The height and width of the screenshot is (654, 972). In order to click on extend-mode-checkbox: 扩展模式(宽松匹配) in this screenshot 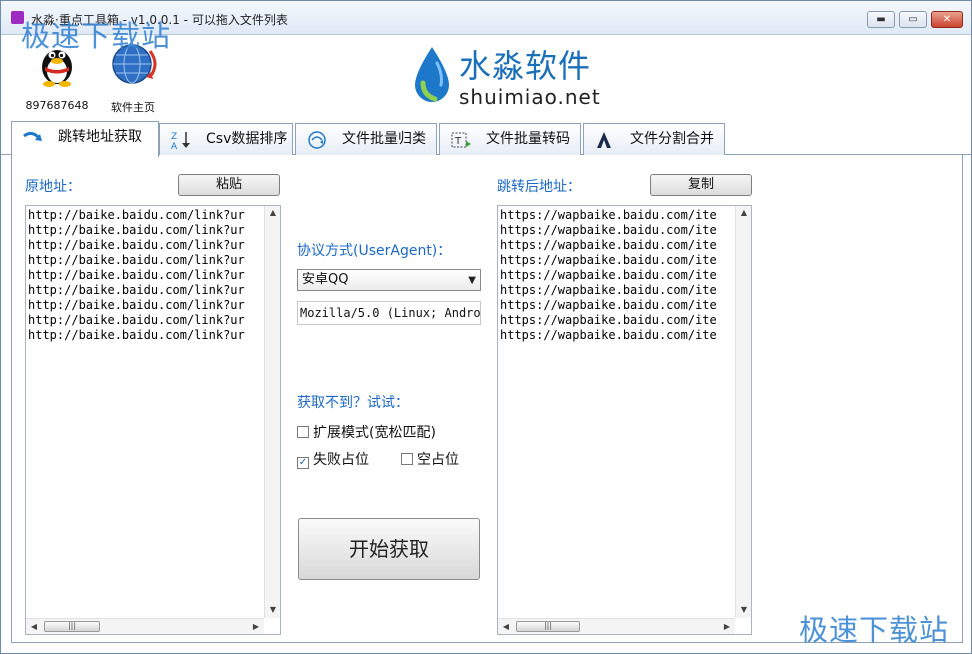, I will do `click(366, 432)`.